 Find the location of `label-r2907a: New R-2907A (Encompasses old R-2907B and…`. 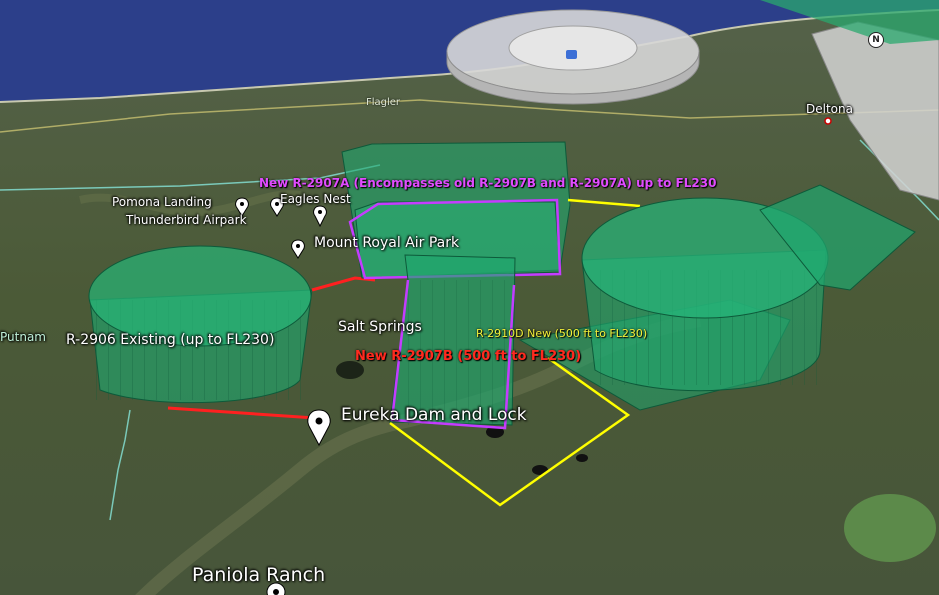

label-r2907a: New R-2907A (Encompasses old R-2907B and… is located at coordinates (488, 183).